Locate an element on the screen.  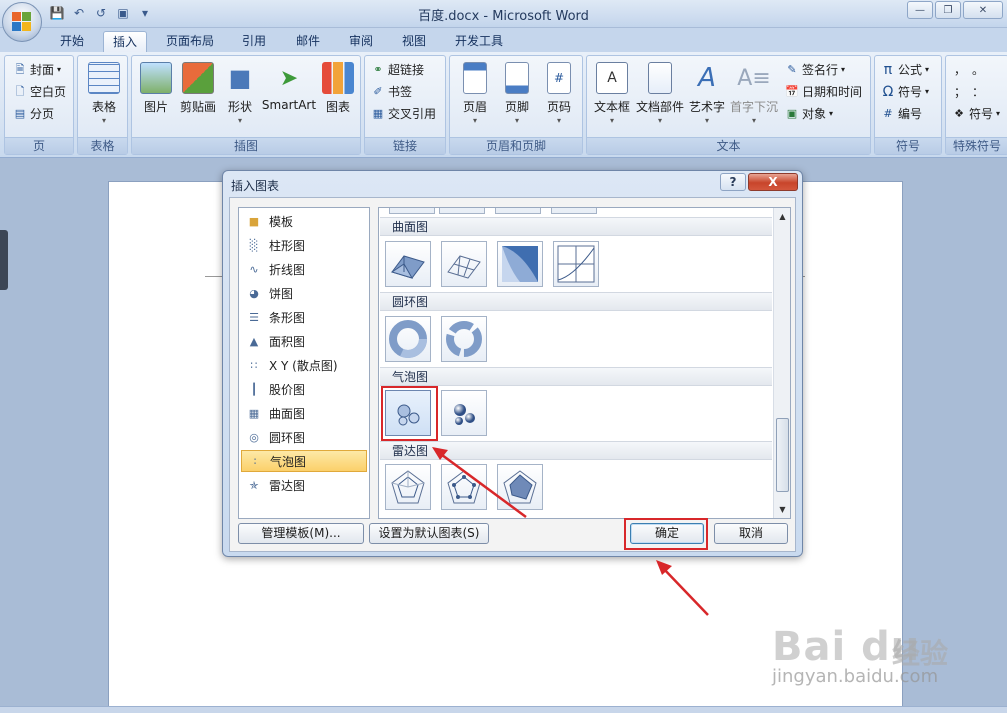
status-bar is located at coordinates (503, 709).